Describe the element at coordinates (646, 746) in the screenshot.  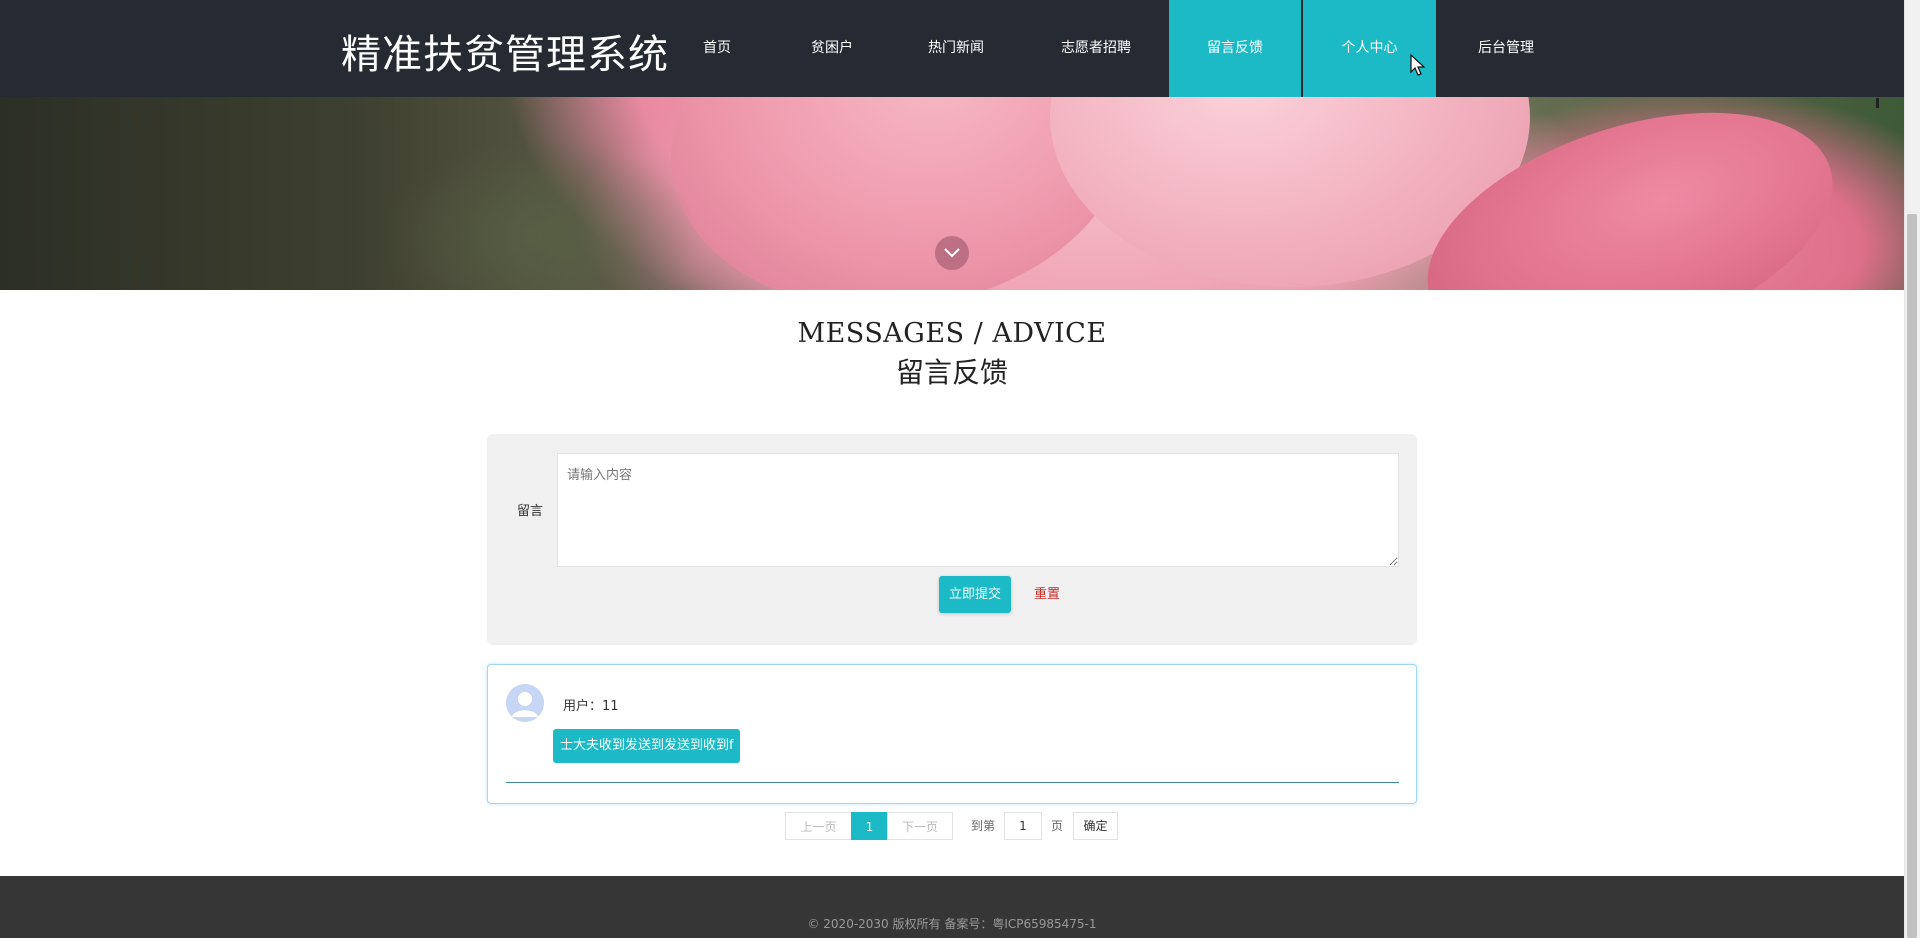
I see `message-content: 士大夫收到发送到发送到收到f` at that location.